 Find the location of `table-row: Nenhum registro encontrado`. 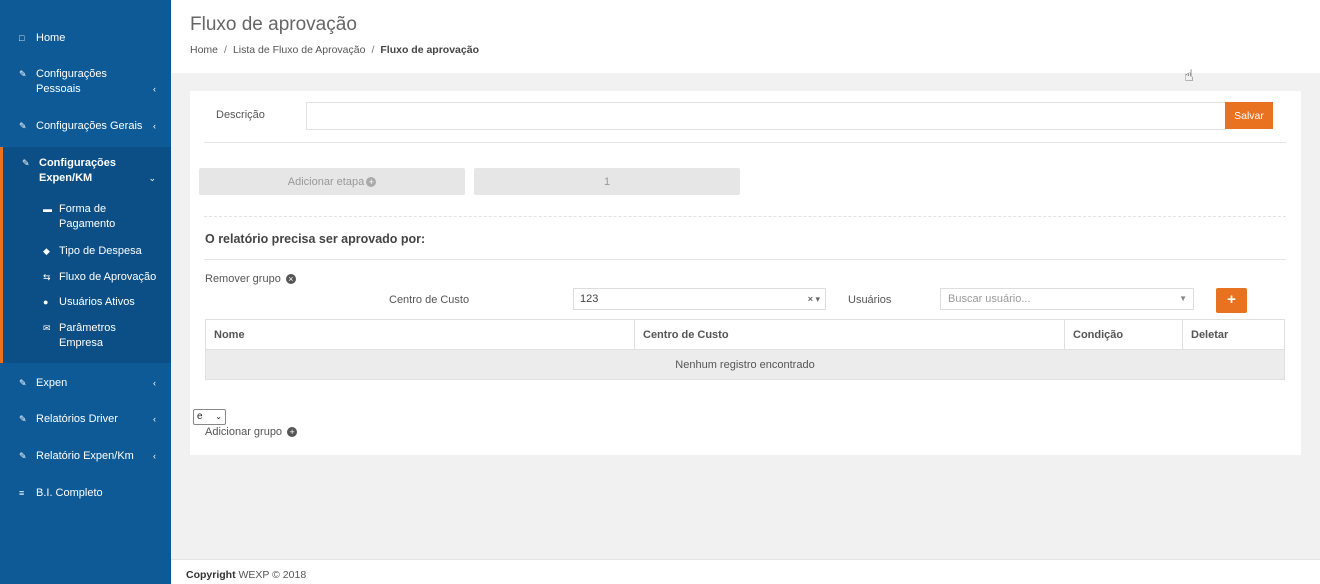

table-row: Nenhum registro encontrado is located at coordinates (745, 364).